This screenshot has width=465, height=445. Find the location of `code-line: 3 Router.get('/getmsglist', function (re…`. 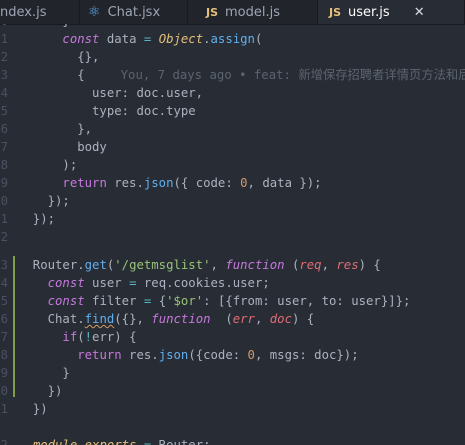

code-line: 3 Router.get('/getmsglist', function (re… is located at coordinates (190, 265).